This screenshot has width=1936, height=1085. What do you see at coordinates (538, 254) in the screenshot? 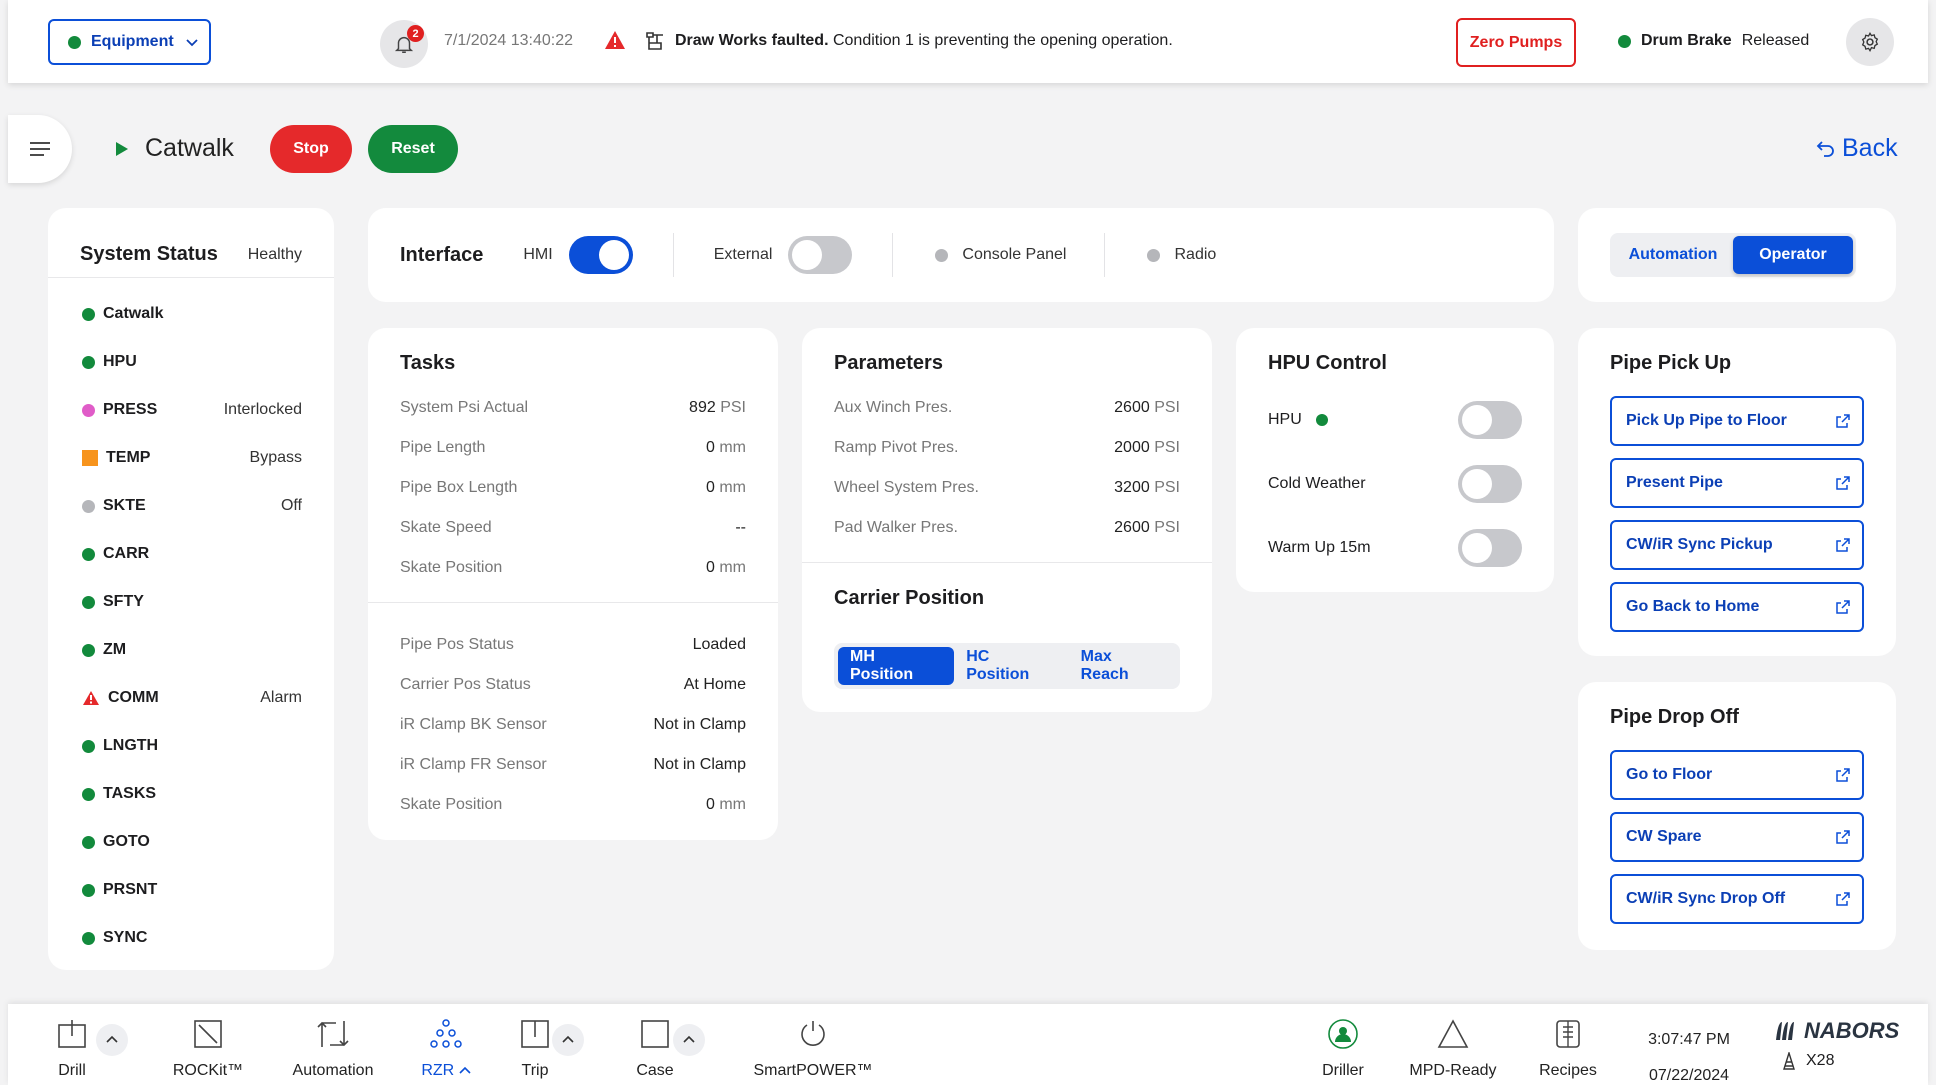
I see `hmi-label: HMI` at bounding box center [538, 254].